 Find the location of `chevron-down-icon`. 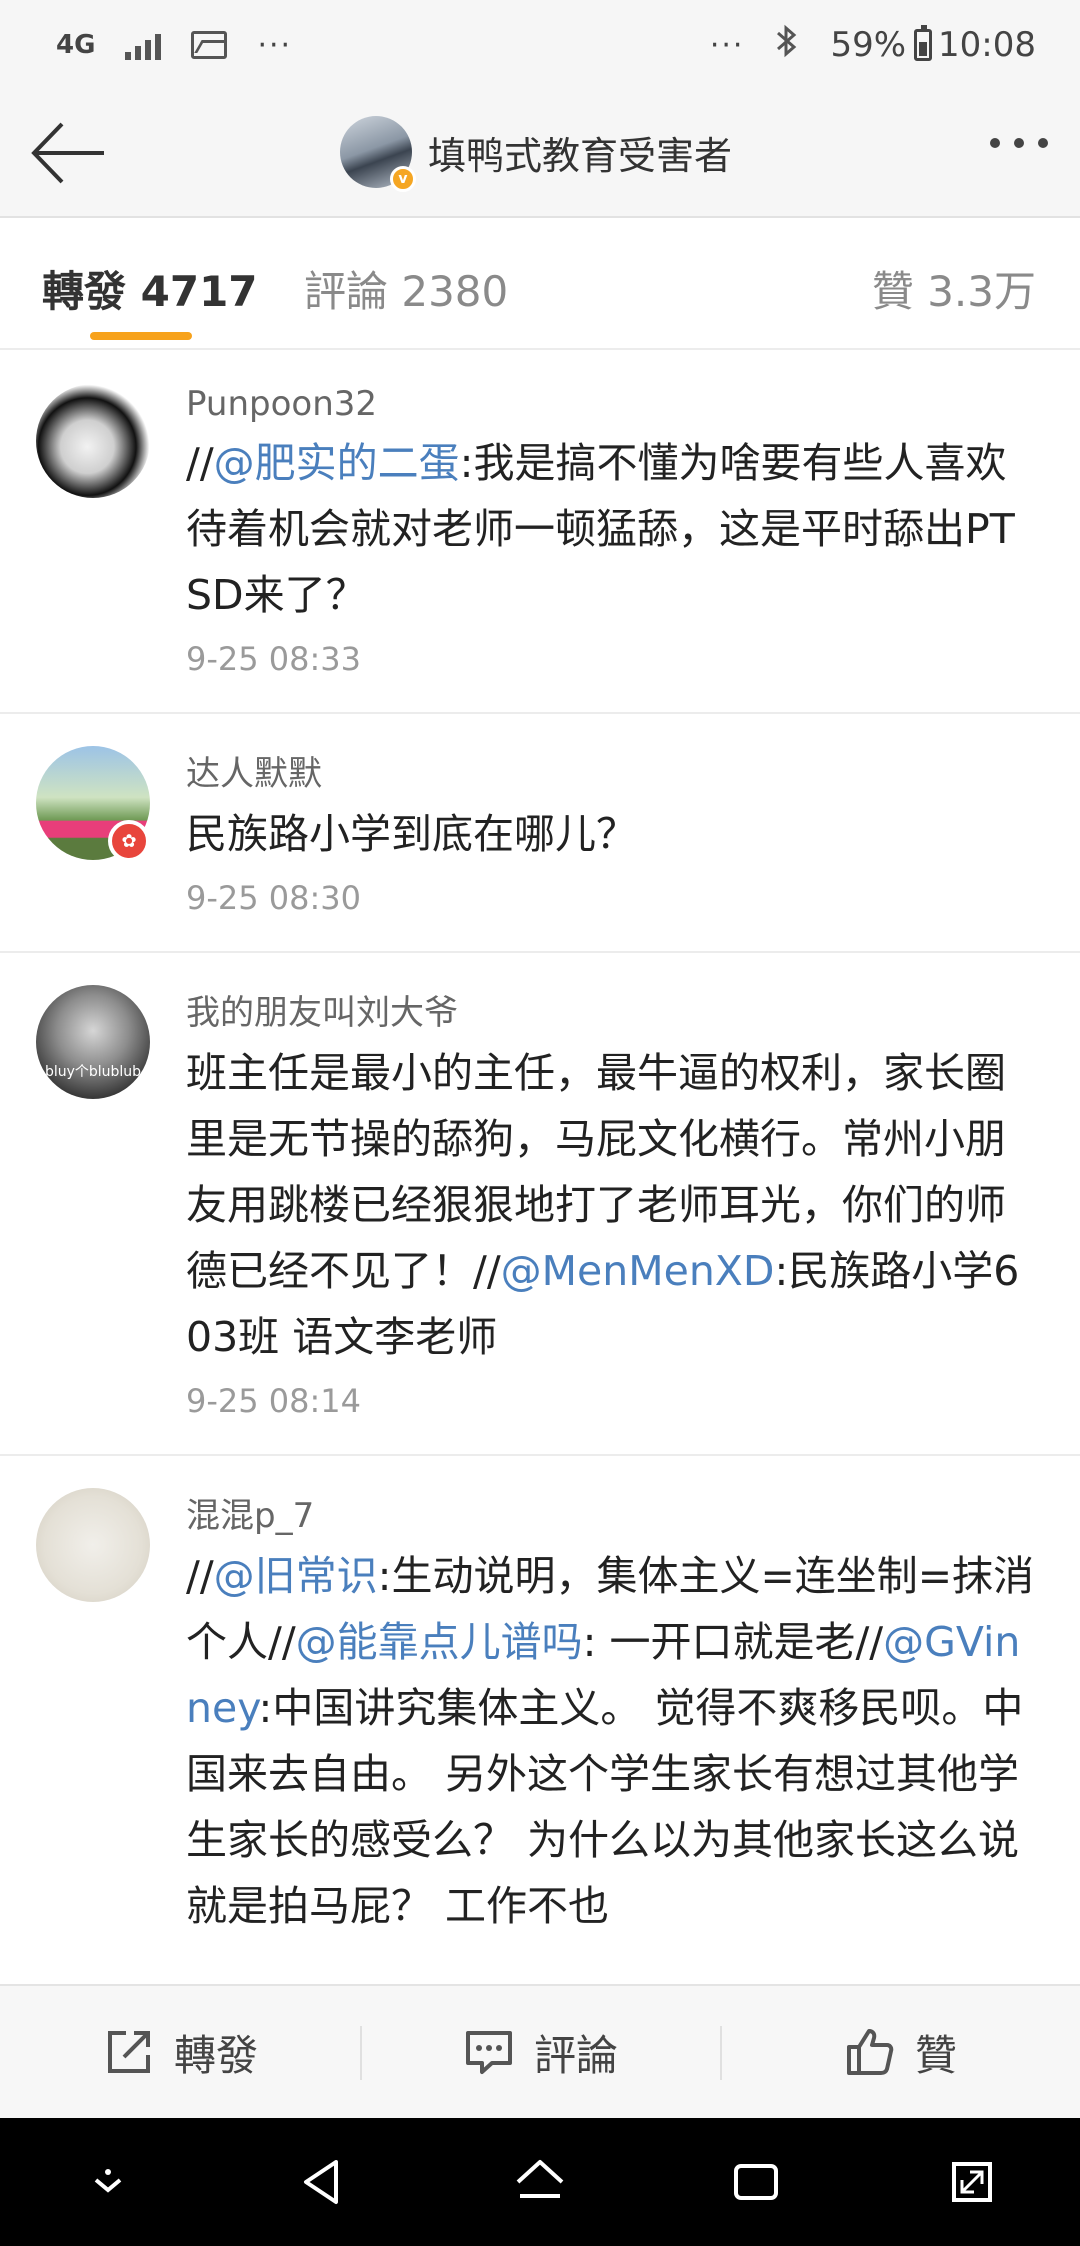

chevron-down-icon is located at coordinates (108, 2182).